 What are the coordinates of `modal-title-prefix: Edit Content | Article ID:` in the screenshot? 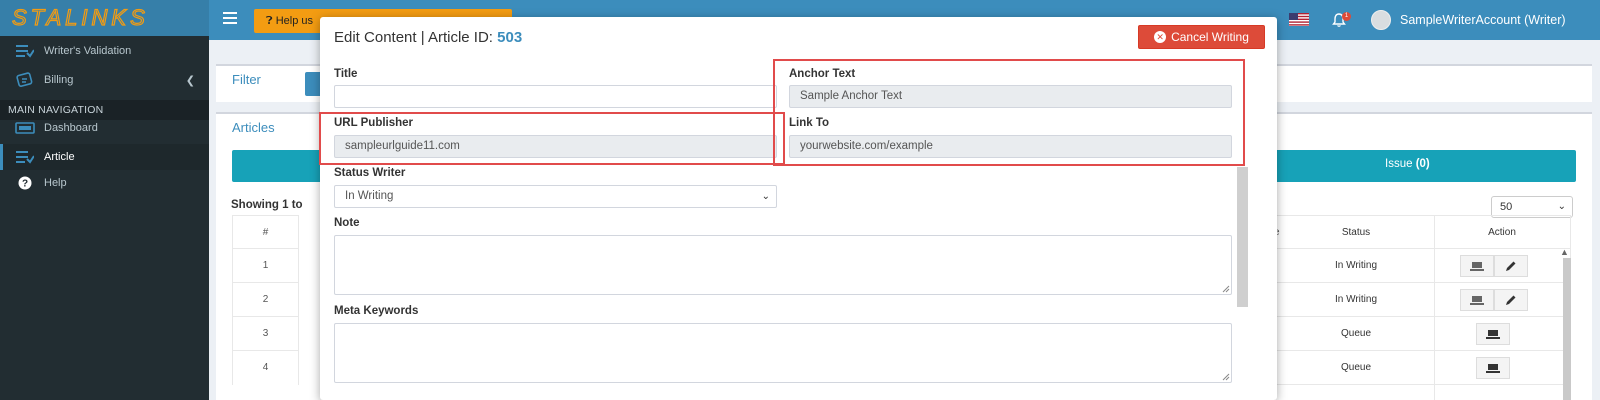 It's located at (416, 37).